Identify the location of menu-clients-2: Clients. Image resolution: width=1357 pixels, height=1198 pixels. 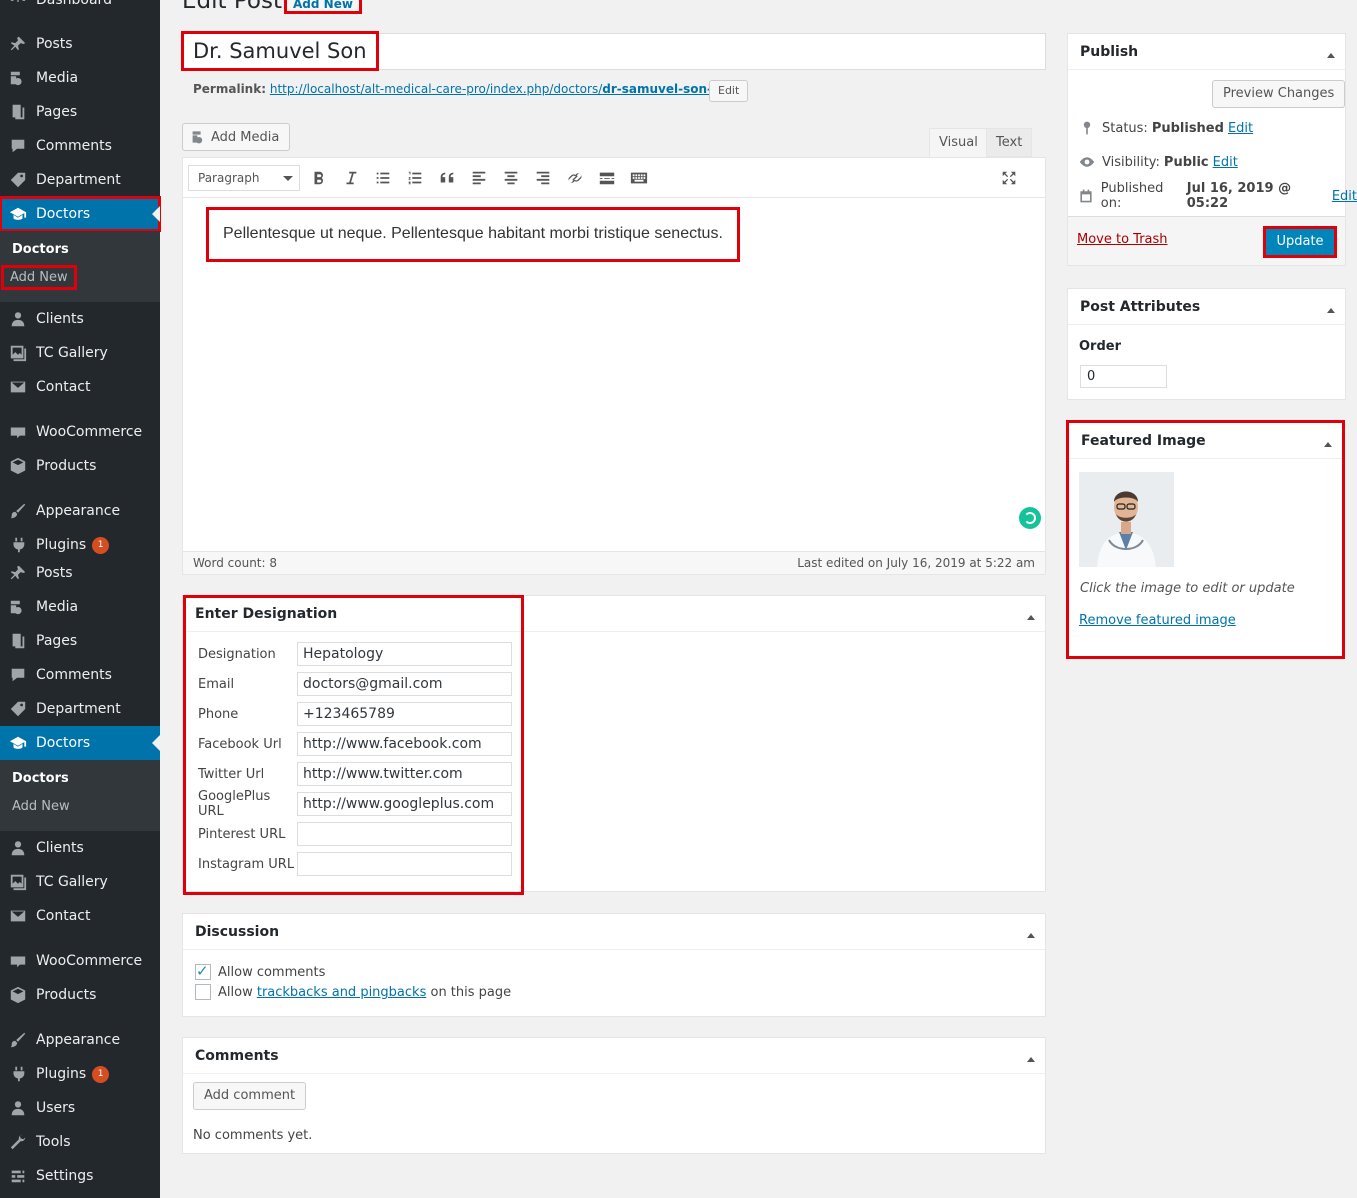
(80, 848).